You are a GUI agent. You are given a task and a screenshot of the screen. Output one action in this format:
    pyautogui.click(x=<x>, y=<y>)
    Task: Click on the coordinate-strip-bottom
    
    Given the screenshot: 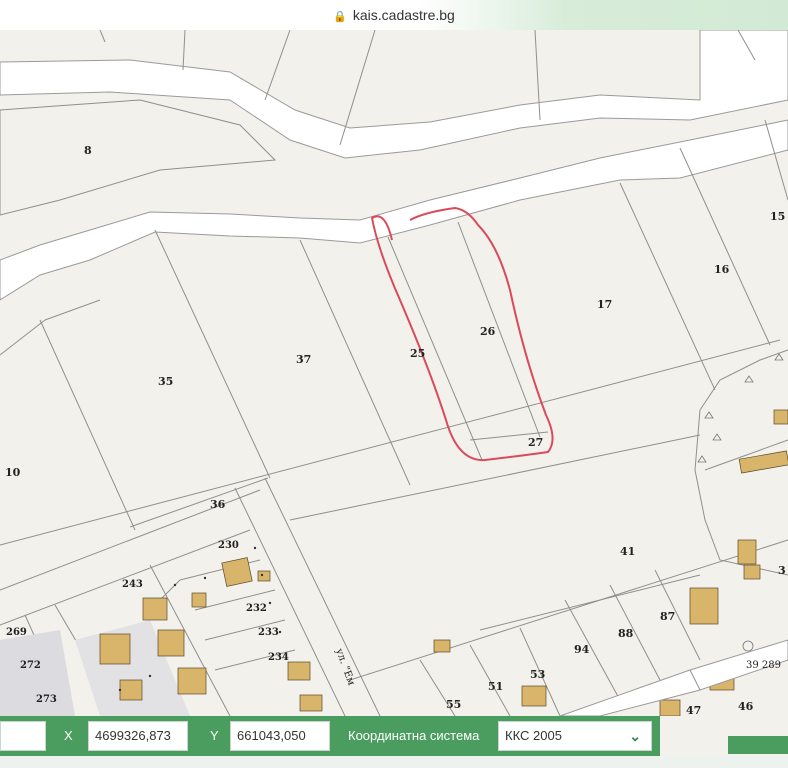 What is the action you would take?
    pyautogui.click(x=394, y=762)
    